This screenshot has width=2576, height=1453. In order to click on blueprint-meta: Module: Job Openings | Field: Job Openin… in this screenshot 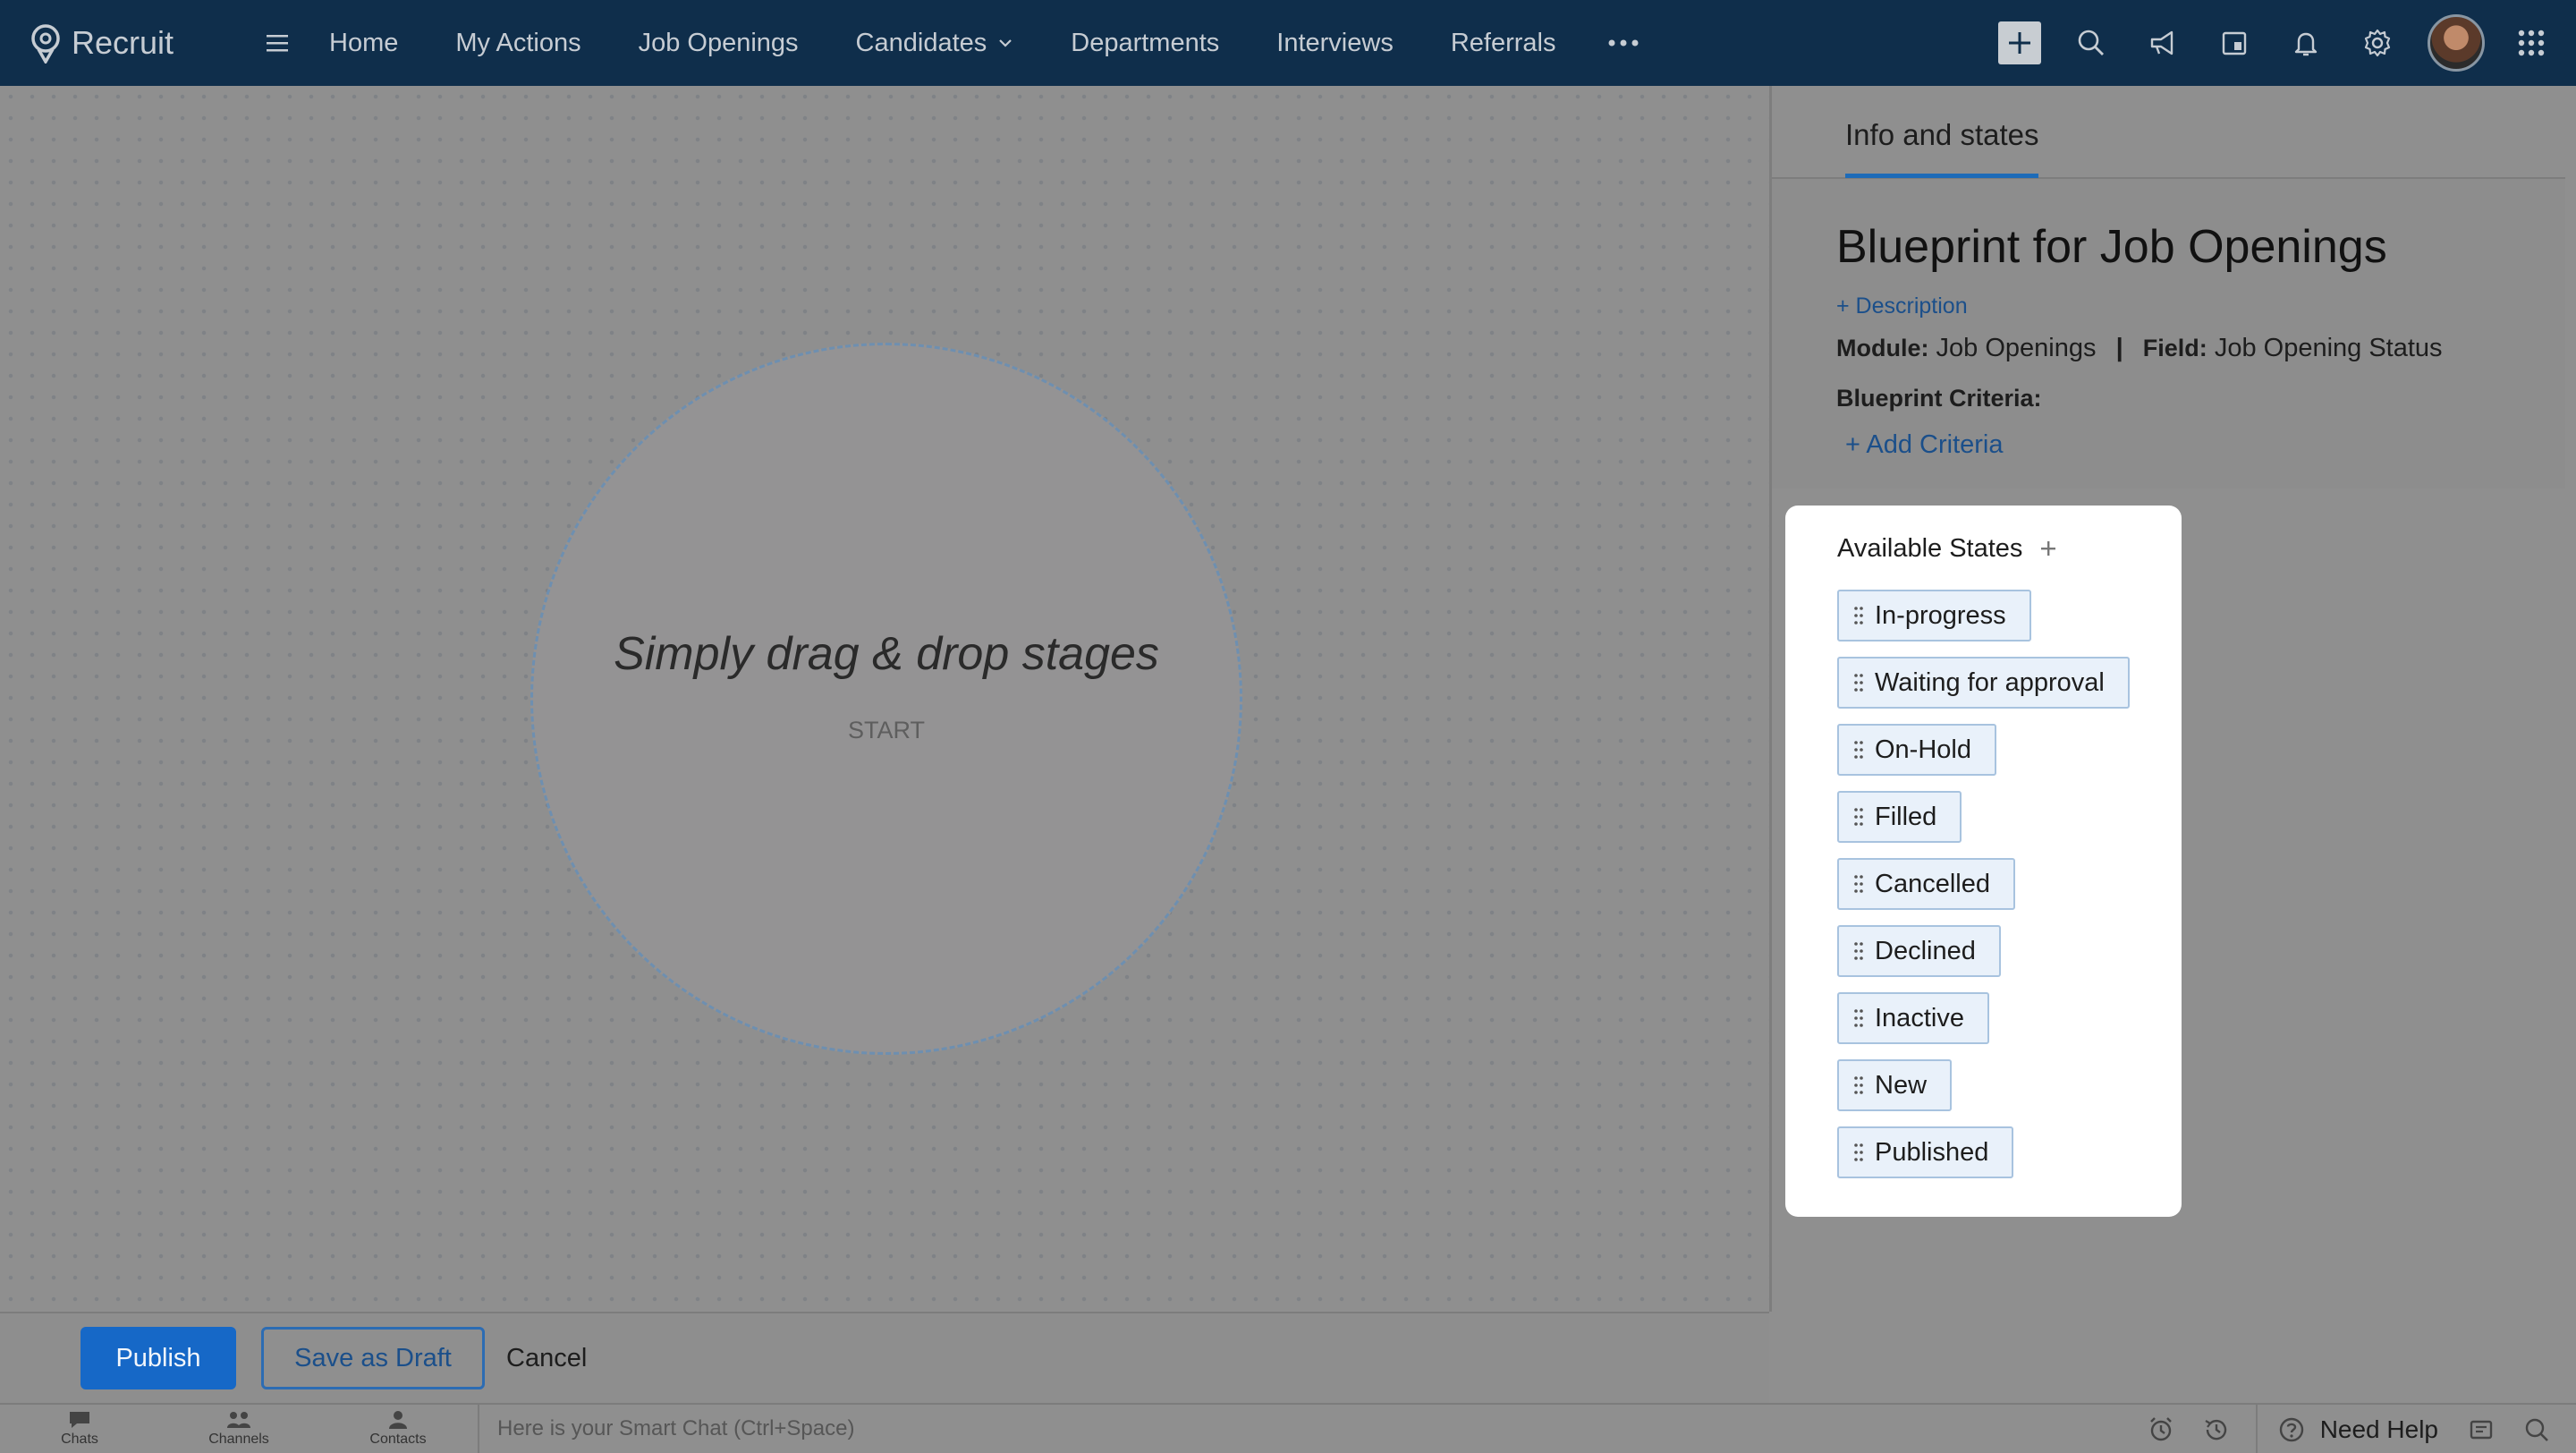, I will do `click(2200, 348)`.